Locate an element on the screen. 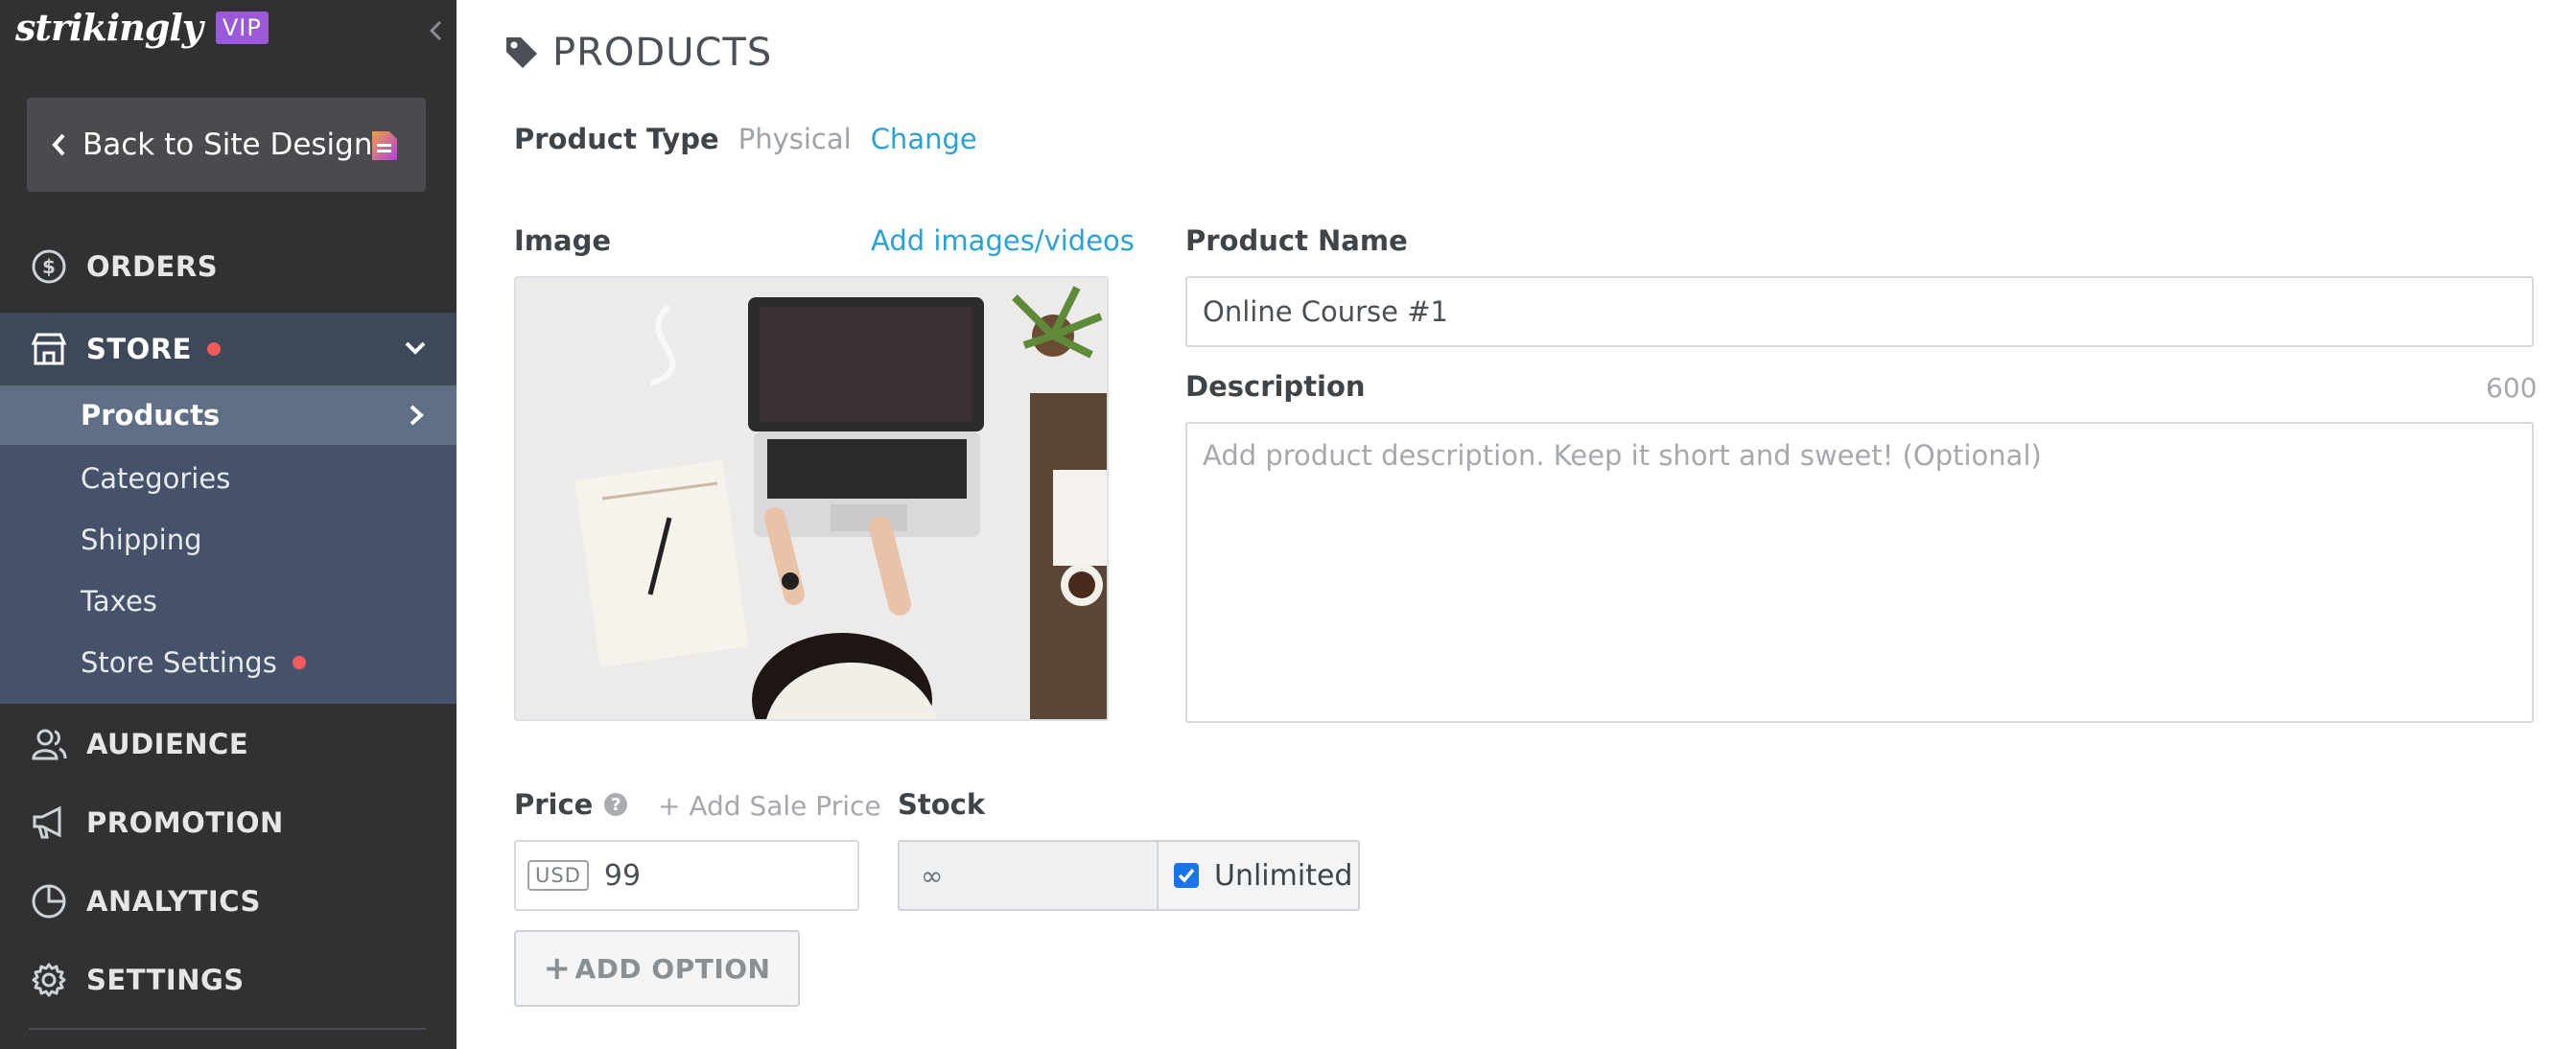 The width and height of the screenshot is (2576, 1049). collapse-sidebar-button is located at coordinates (435, 30).